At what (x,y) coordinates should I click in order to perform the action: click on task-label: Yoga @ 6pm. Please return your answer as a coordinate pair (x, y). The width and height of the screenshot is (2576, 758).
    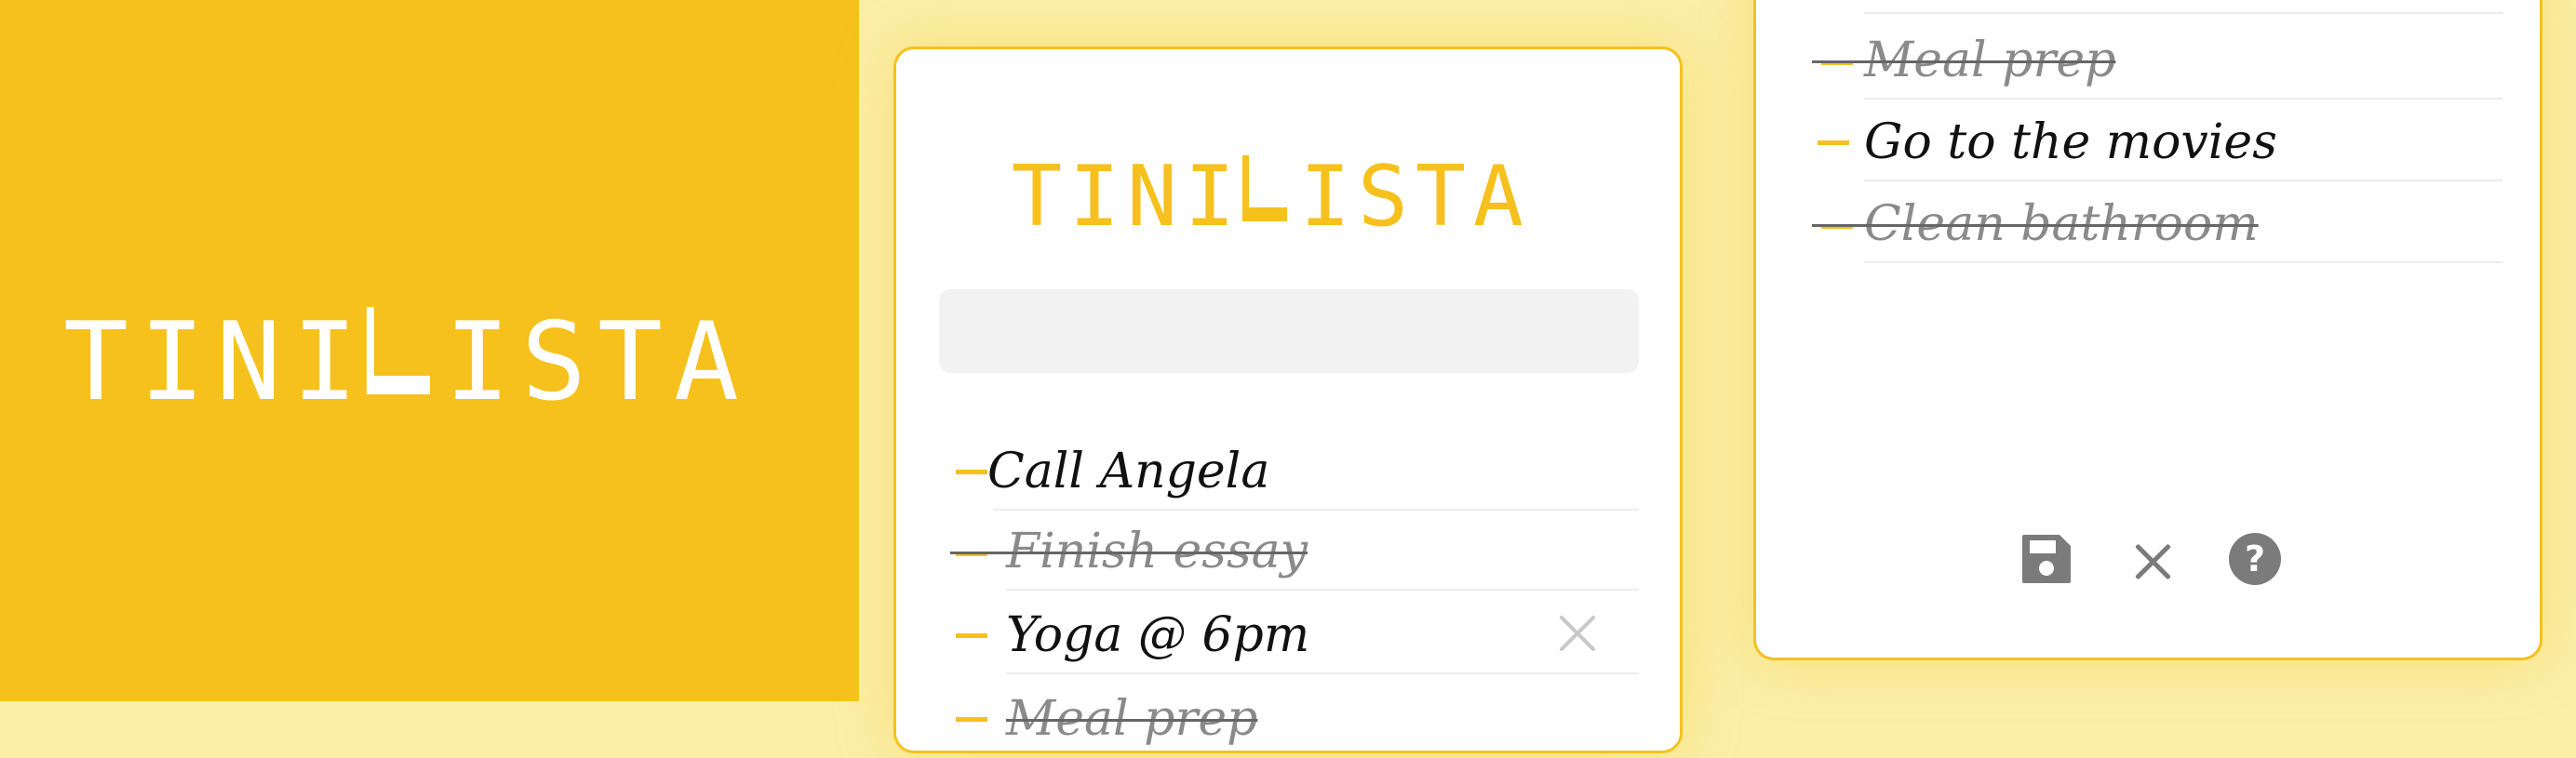
    Looking at the image, I should click on (1158, 635).